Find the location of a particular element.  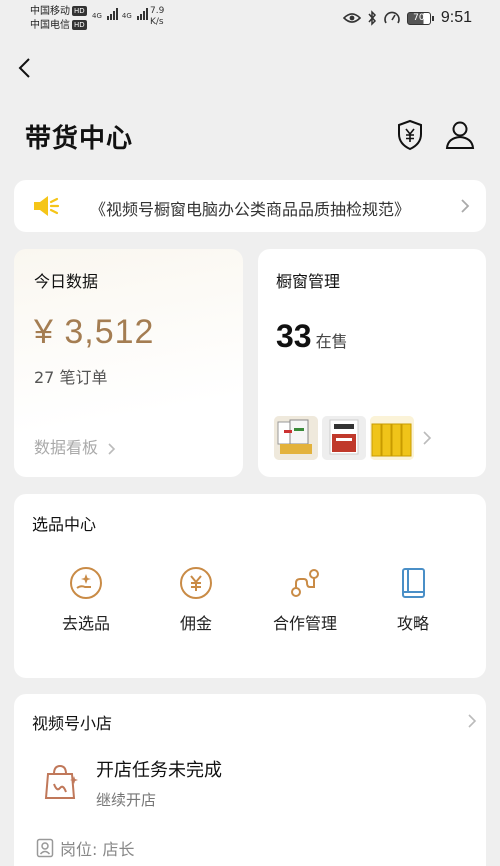

commission-label: 佣金 is located at coordinates (195, 623).